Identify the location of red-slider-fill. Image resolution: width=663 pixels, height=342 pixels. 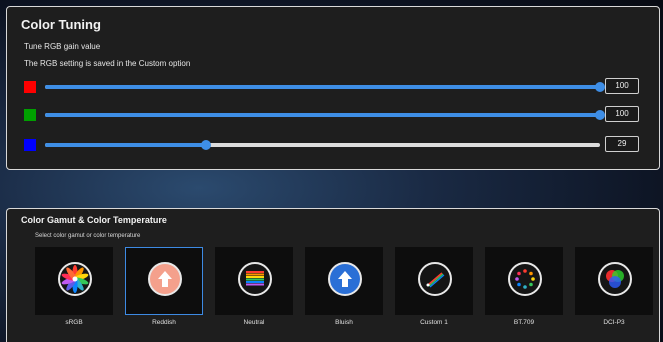
(322, 87).